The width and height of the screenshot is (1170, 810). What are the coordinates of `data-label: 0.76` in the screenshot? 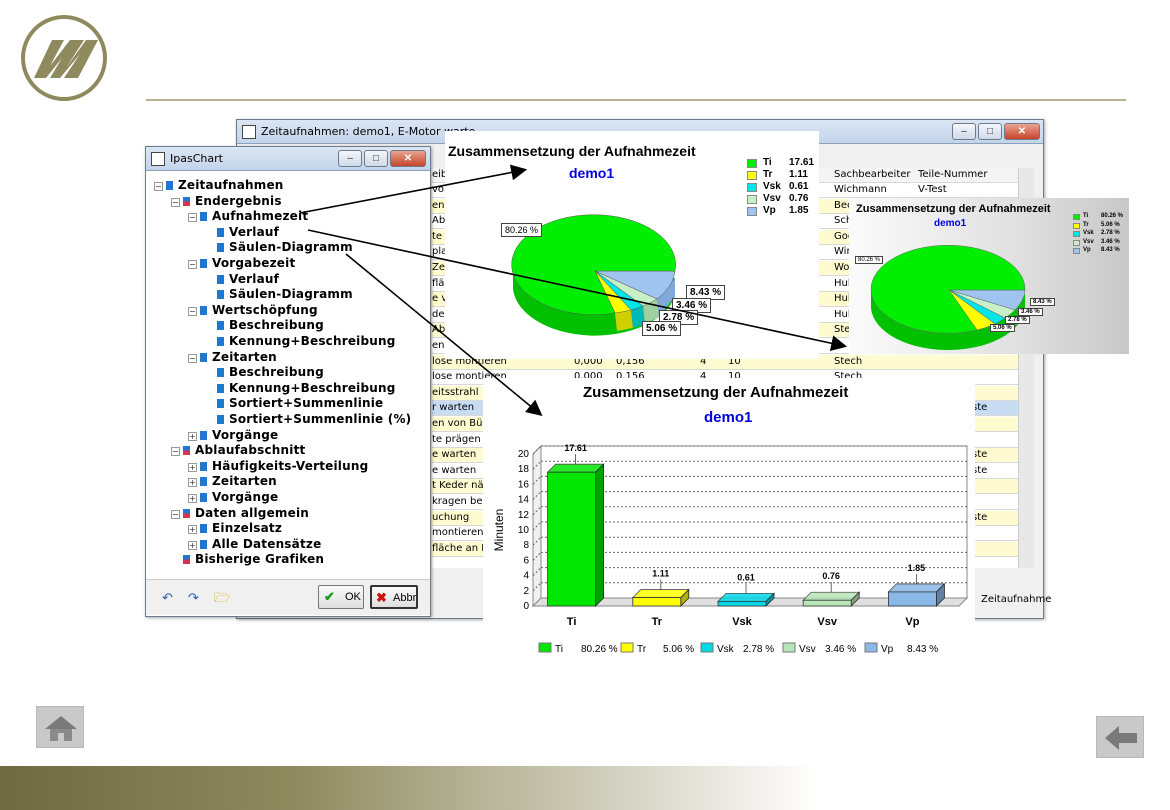 It's located at (831, 576).